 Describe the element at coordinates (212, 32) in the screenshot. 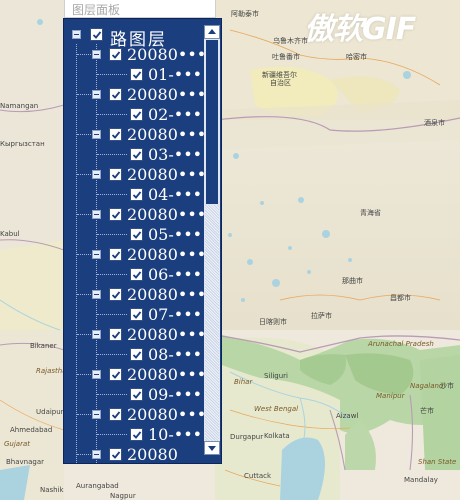

I see `scroll-up-arrow-icon` at that location.